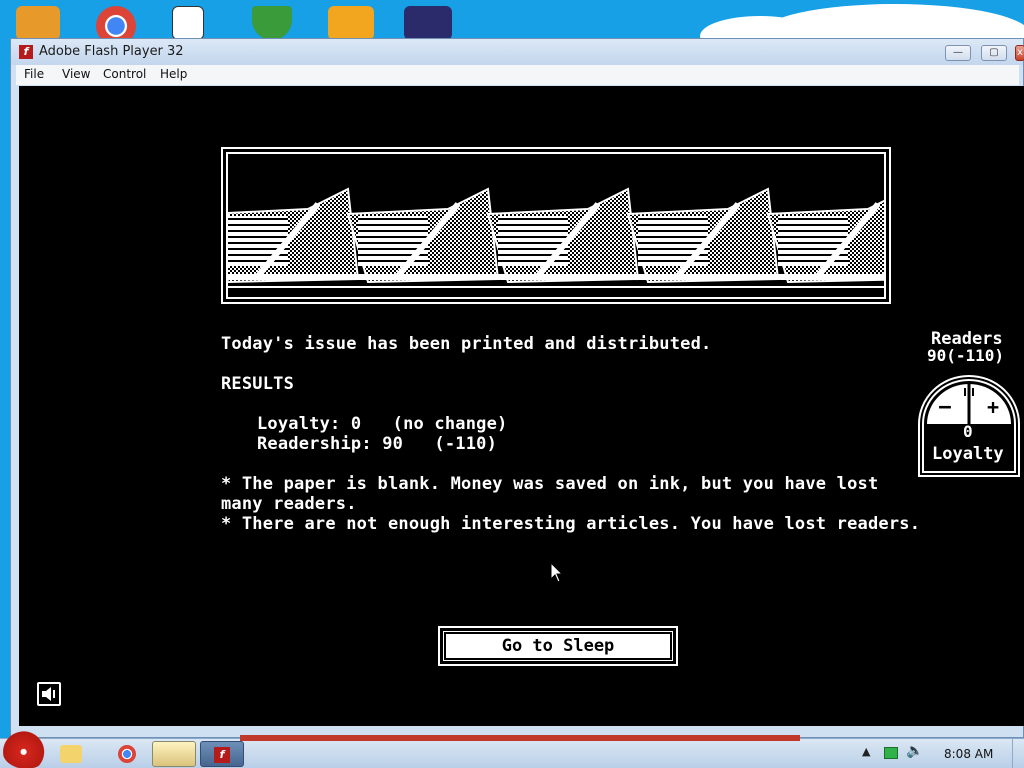 This screenshot has width=1024, height=768. I want to click on menu-view: View, so click(76, 74).